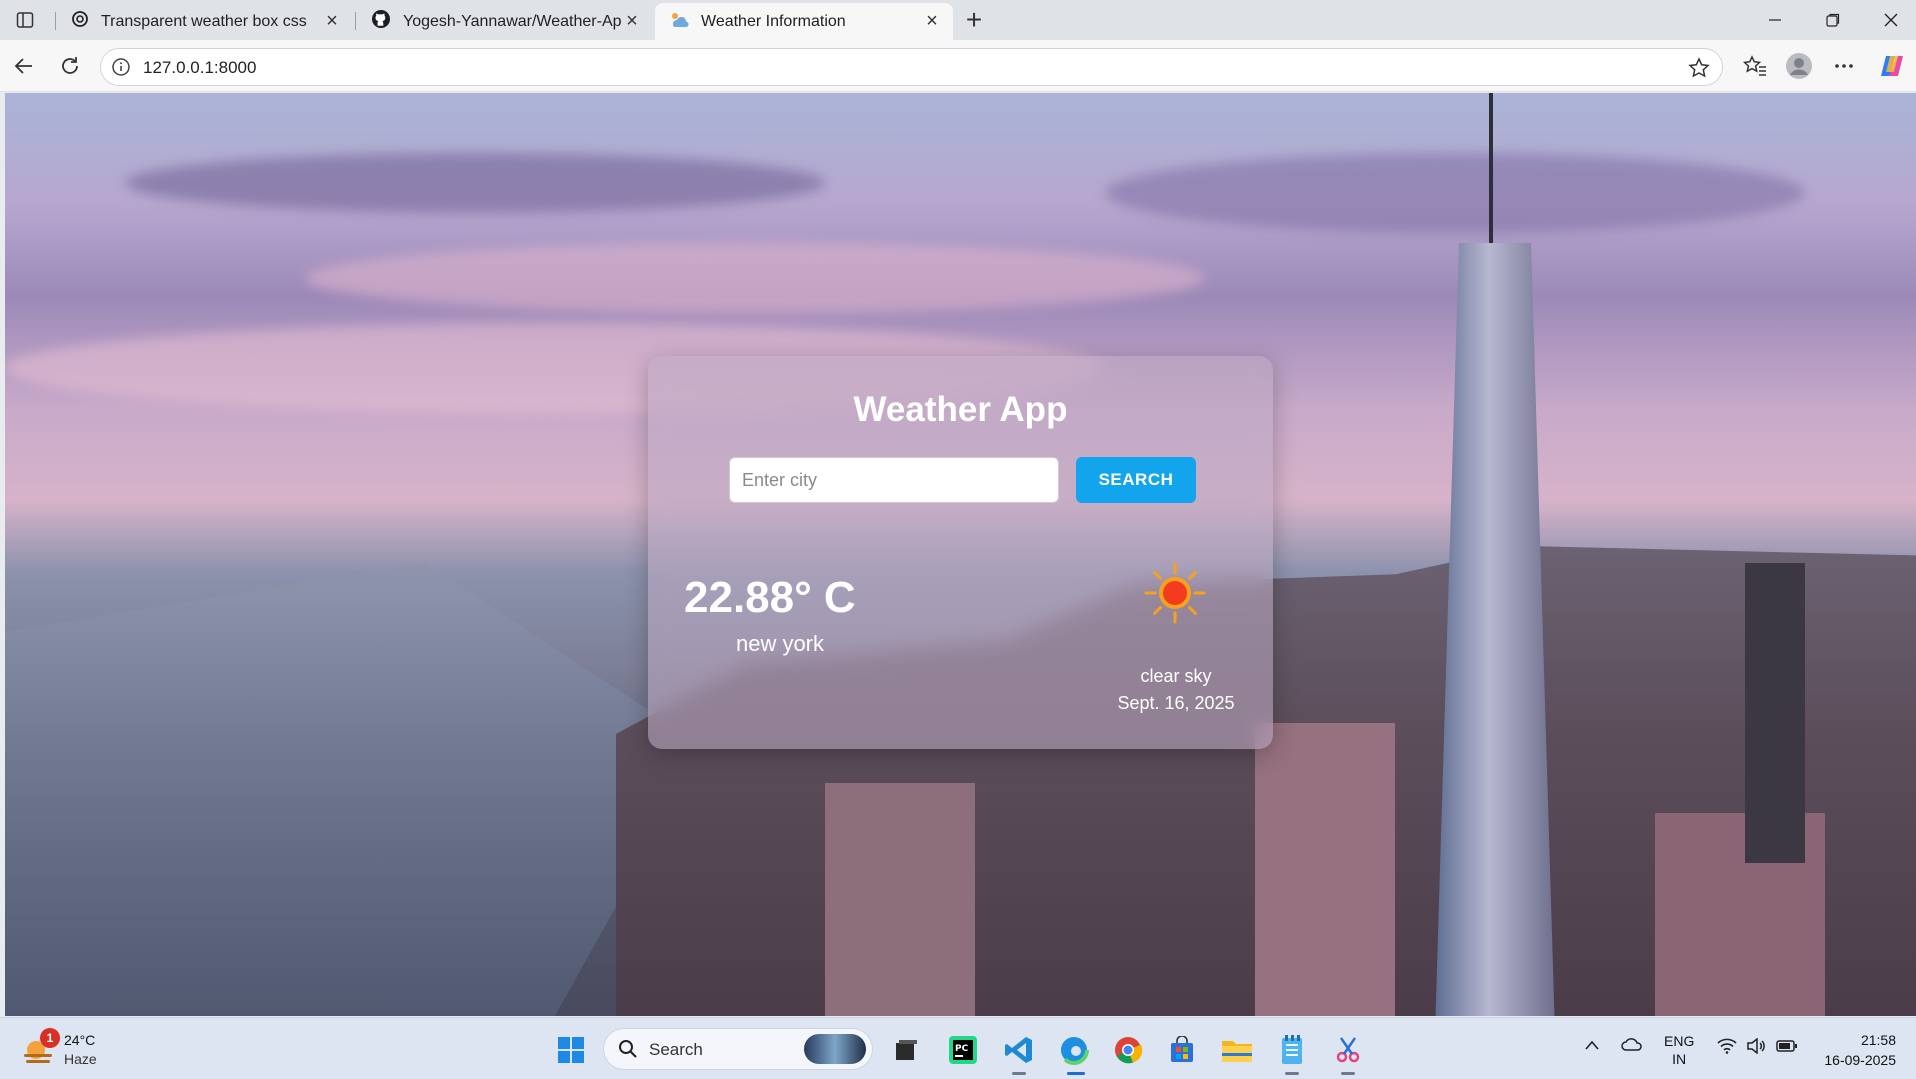 Image resolution: width=1916 pixels, height=1079 pixels. I want to click on favorite-star-icon, so click(1699, 70).